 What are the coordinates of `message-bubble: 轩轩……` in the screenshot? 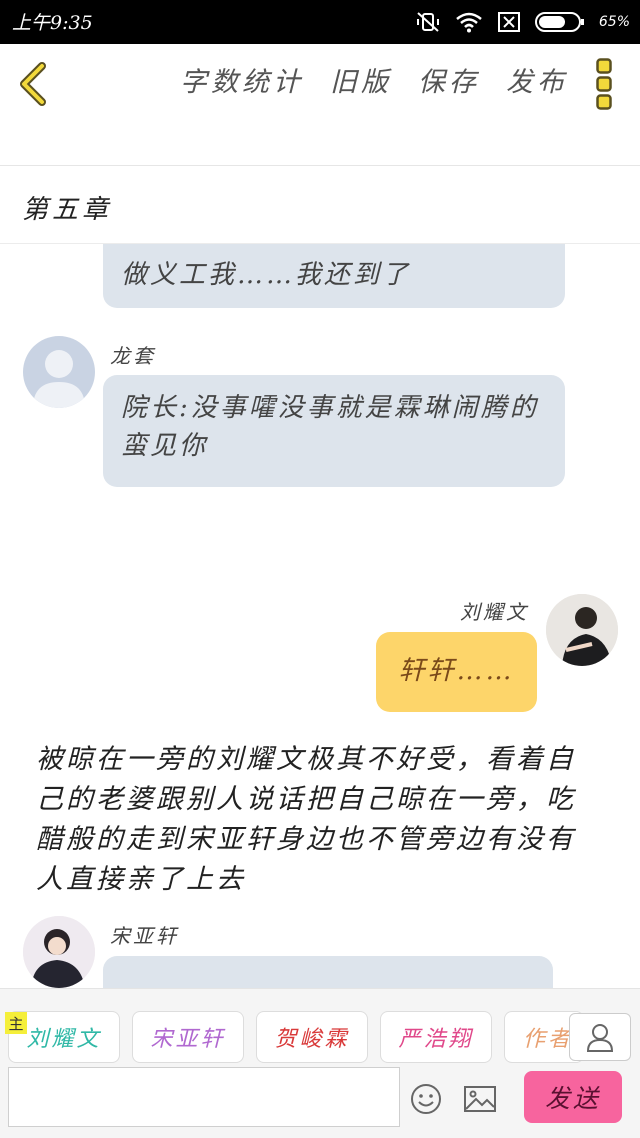 It's located at (456, 672).